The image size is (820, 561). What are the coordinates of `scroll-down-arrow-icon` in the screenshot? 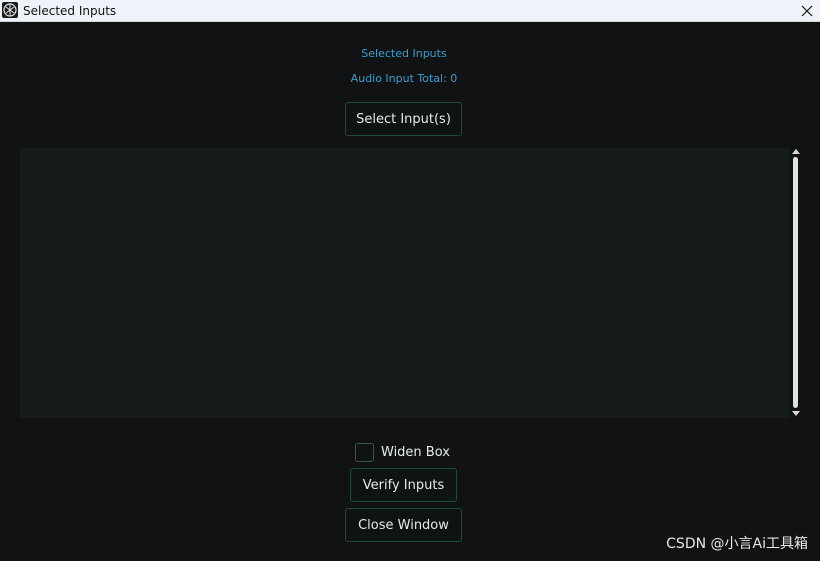 It's located at (796, 413).